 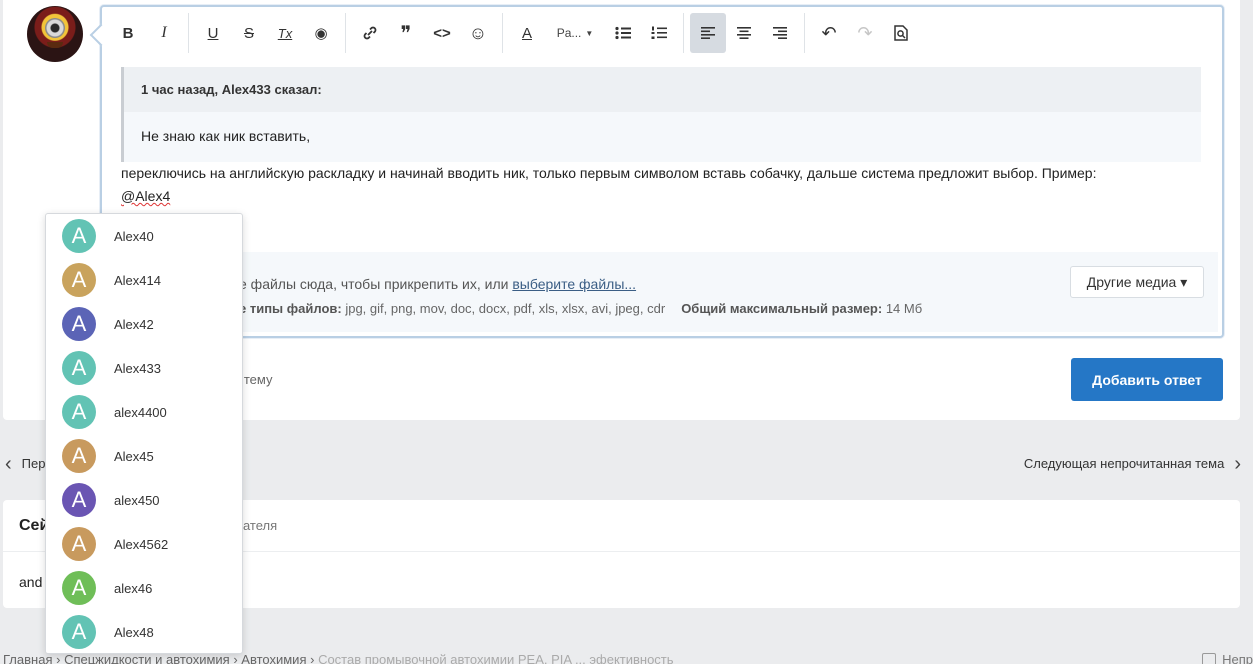 I want to click on numbered-list-button, so click(x=659, y=33).